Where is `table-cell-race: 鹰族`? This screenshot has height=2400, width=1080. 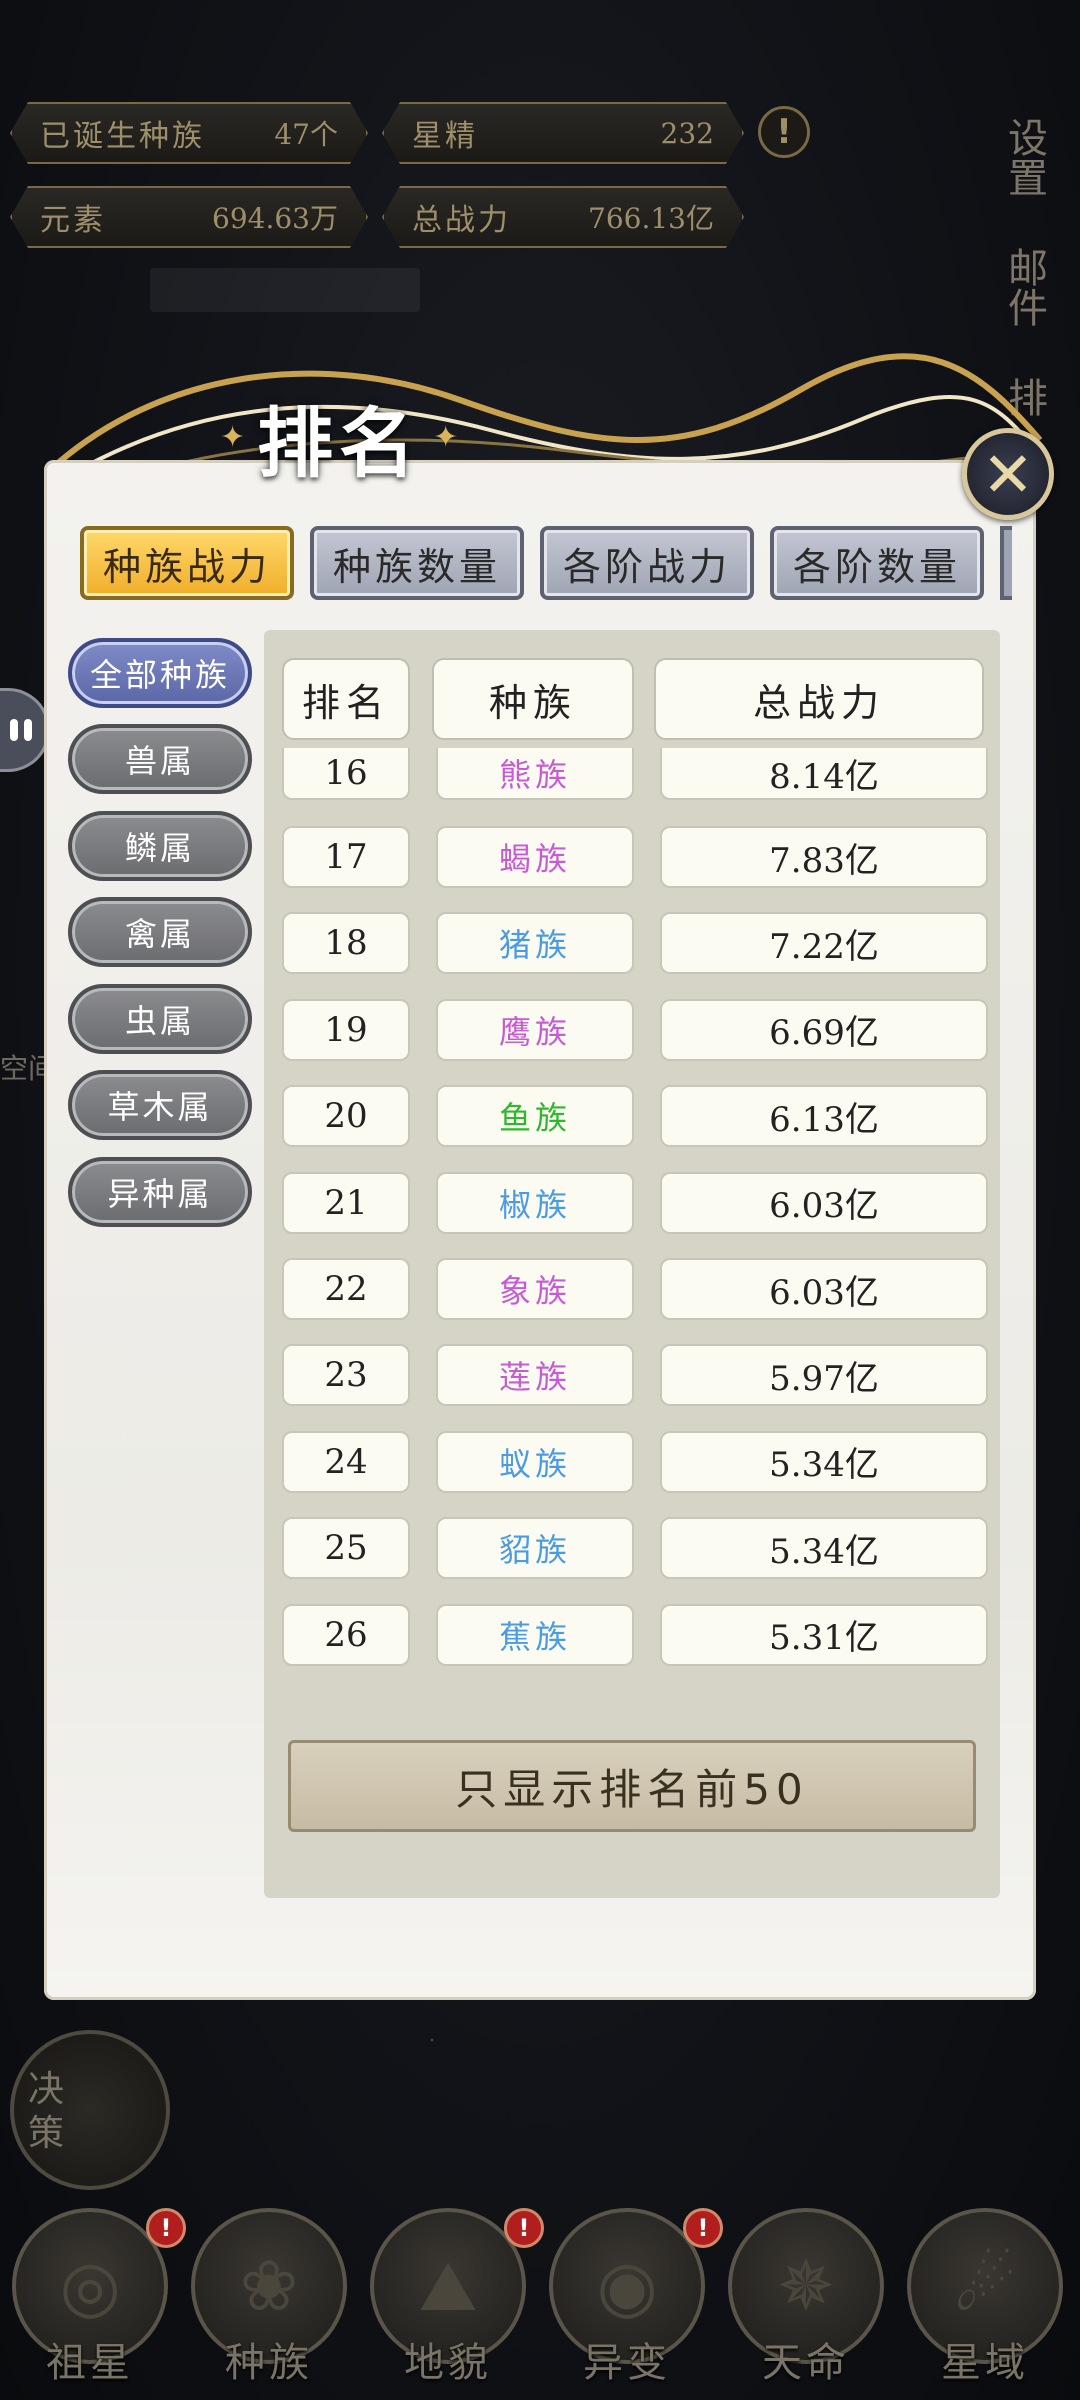 table-cell-race: 鹰族 is located at coordinates (535, 1029).